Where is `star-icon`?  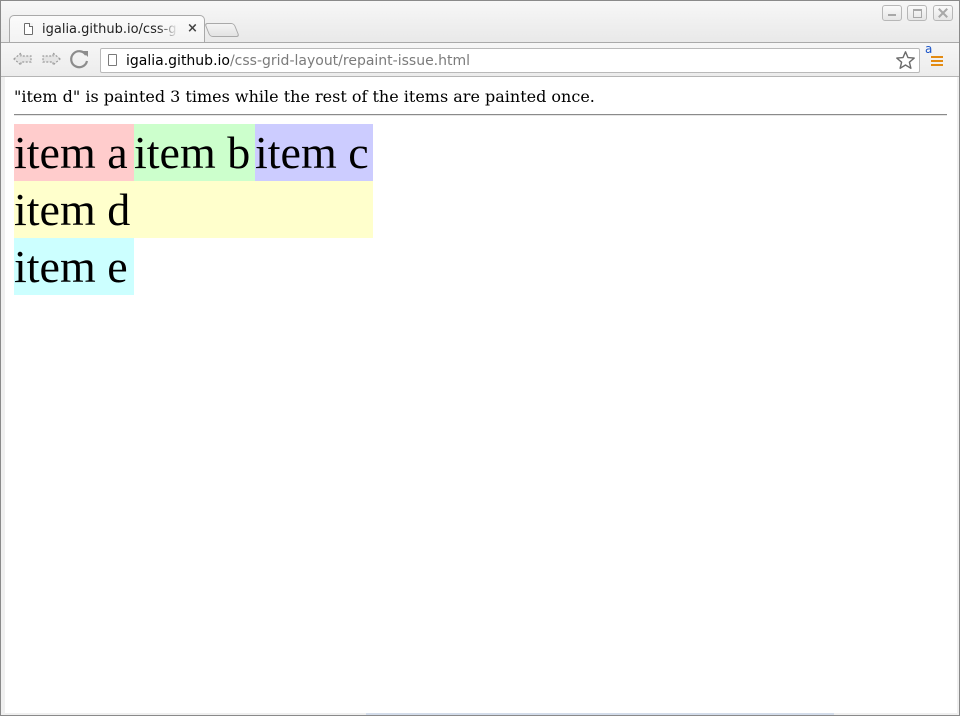 star-icon is located at coordinates (905, 60).